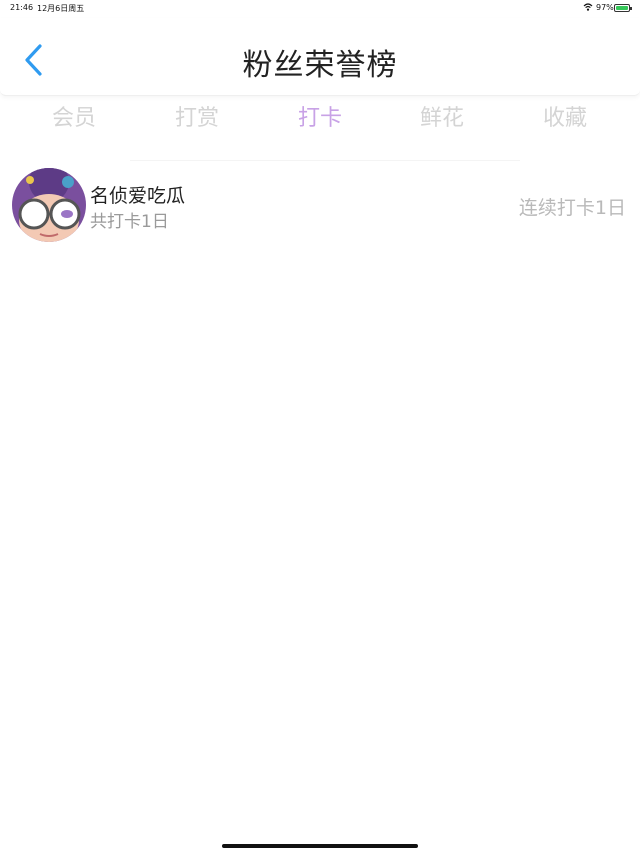 The image size is (640, 854). I want to click on nav-bar: 粉丝荣誉榜, so click(320, 57).